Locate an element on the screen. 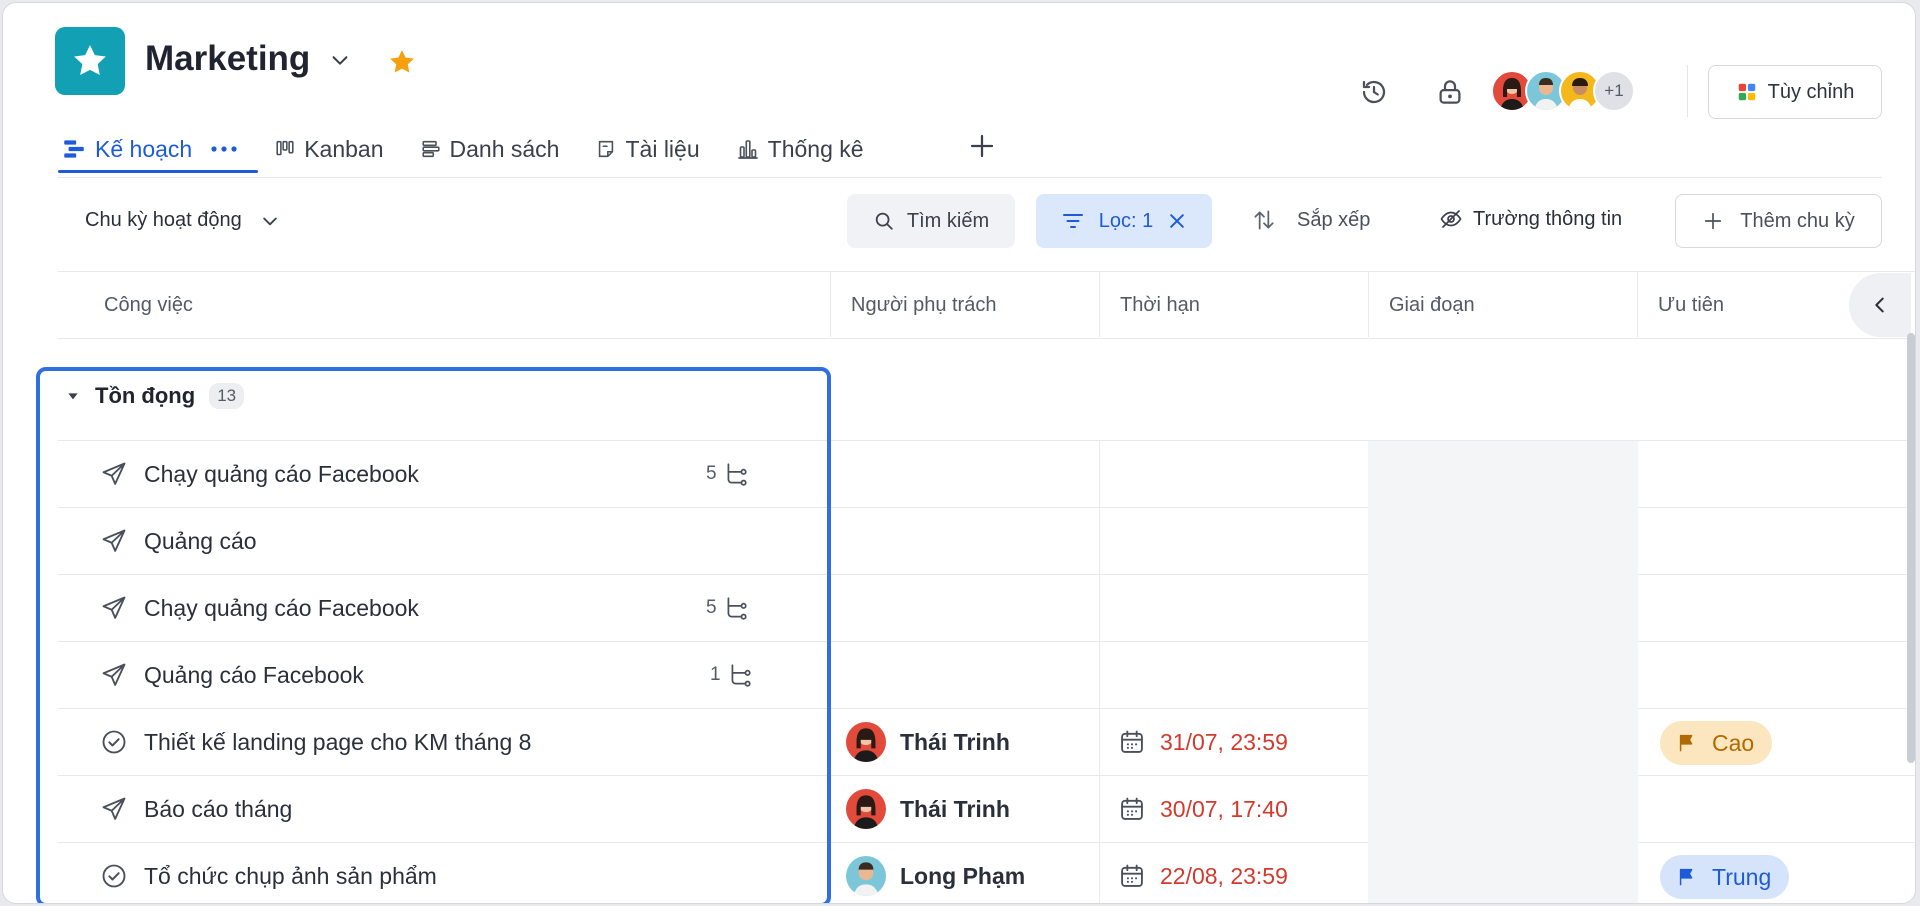 This screenshot has height=906, width=1920. search-button: Tìm kiếm is located at coordinates (931, 221).